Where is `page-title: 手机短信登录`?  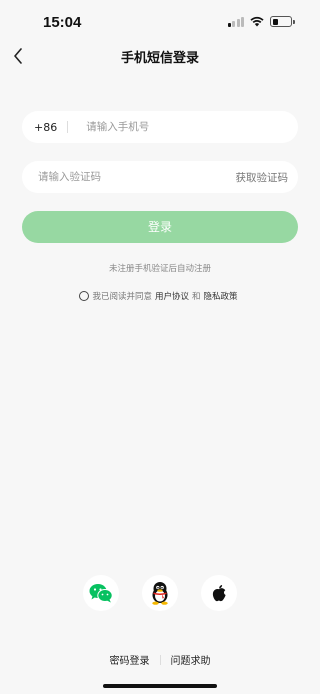 page-title: 手机短信登录 is located at coordinates (159, 58).